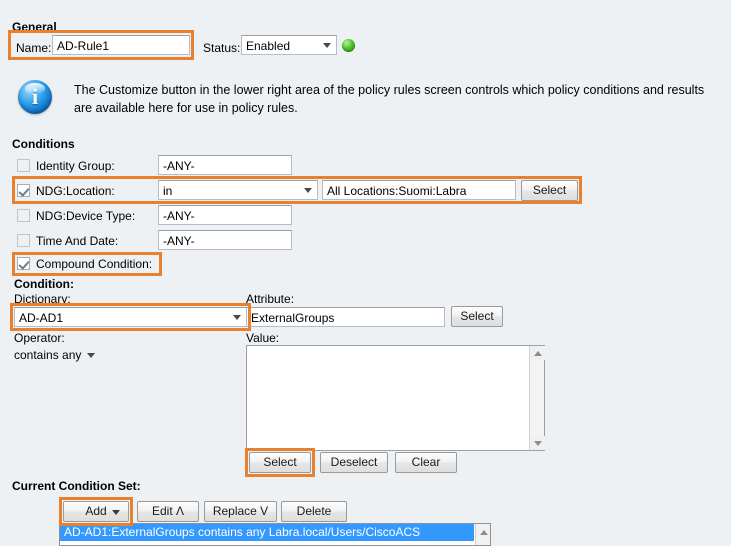  What do you see at coordinates (23, 190) in the screenshot?
I see `checkbox-ndg-location` at bounding box center [23, 190].